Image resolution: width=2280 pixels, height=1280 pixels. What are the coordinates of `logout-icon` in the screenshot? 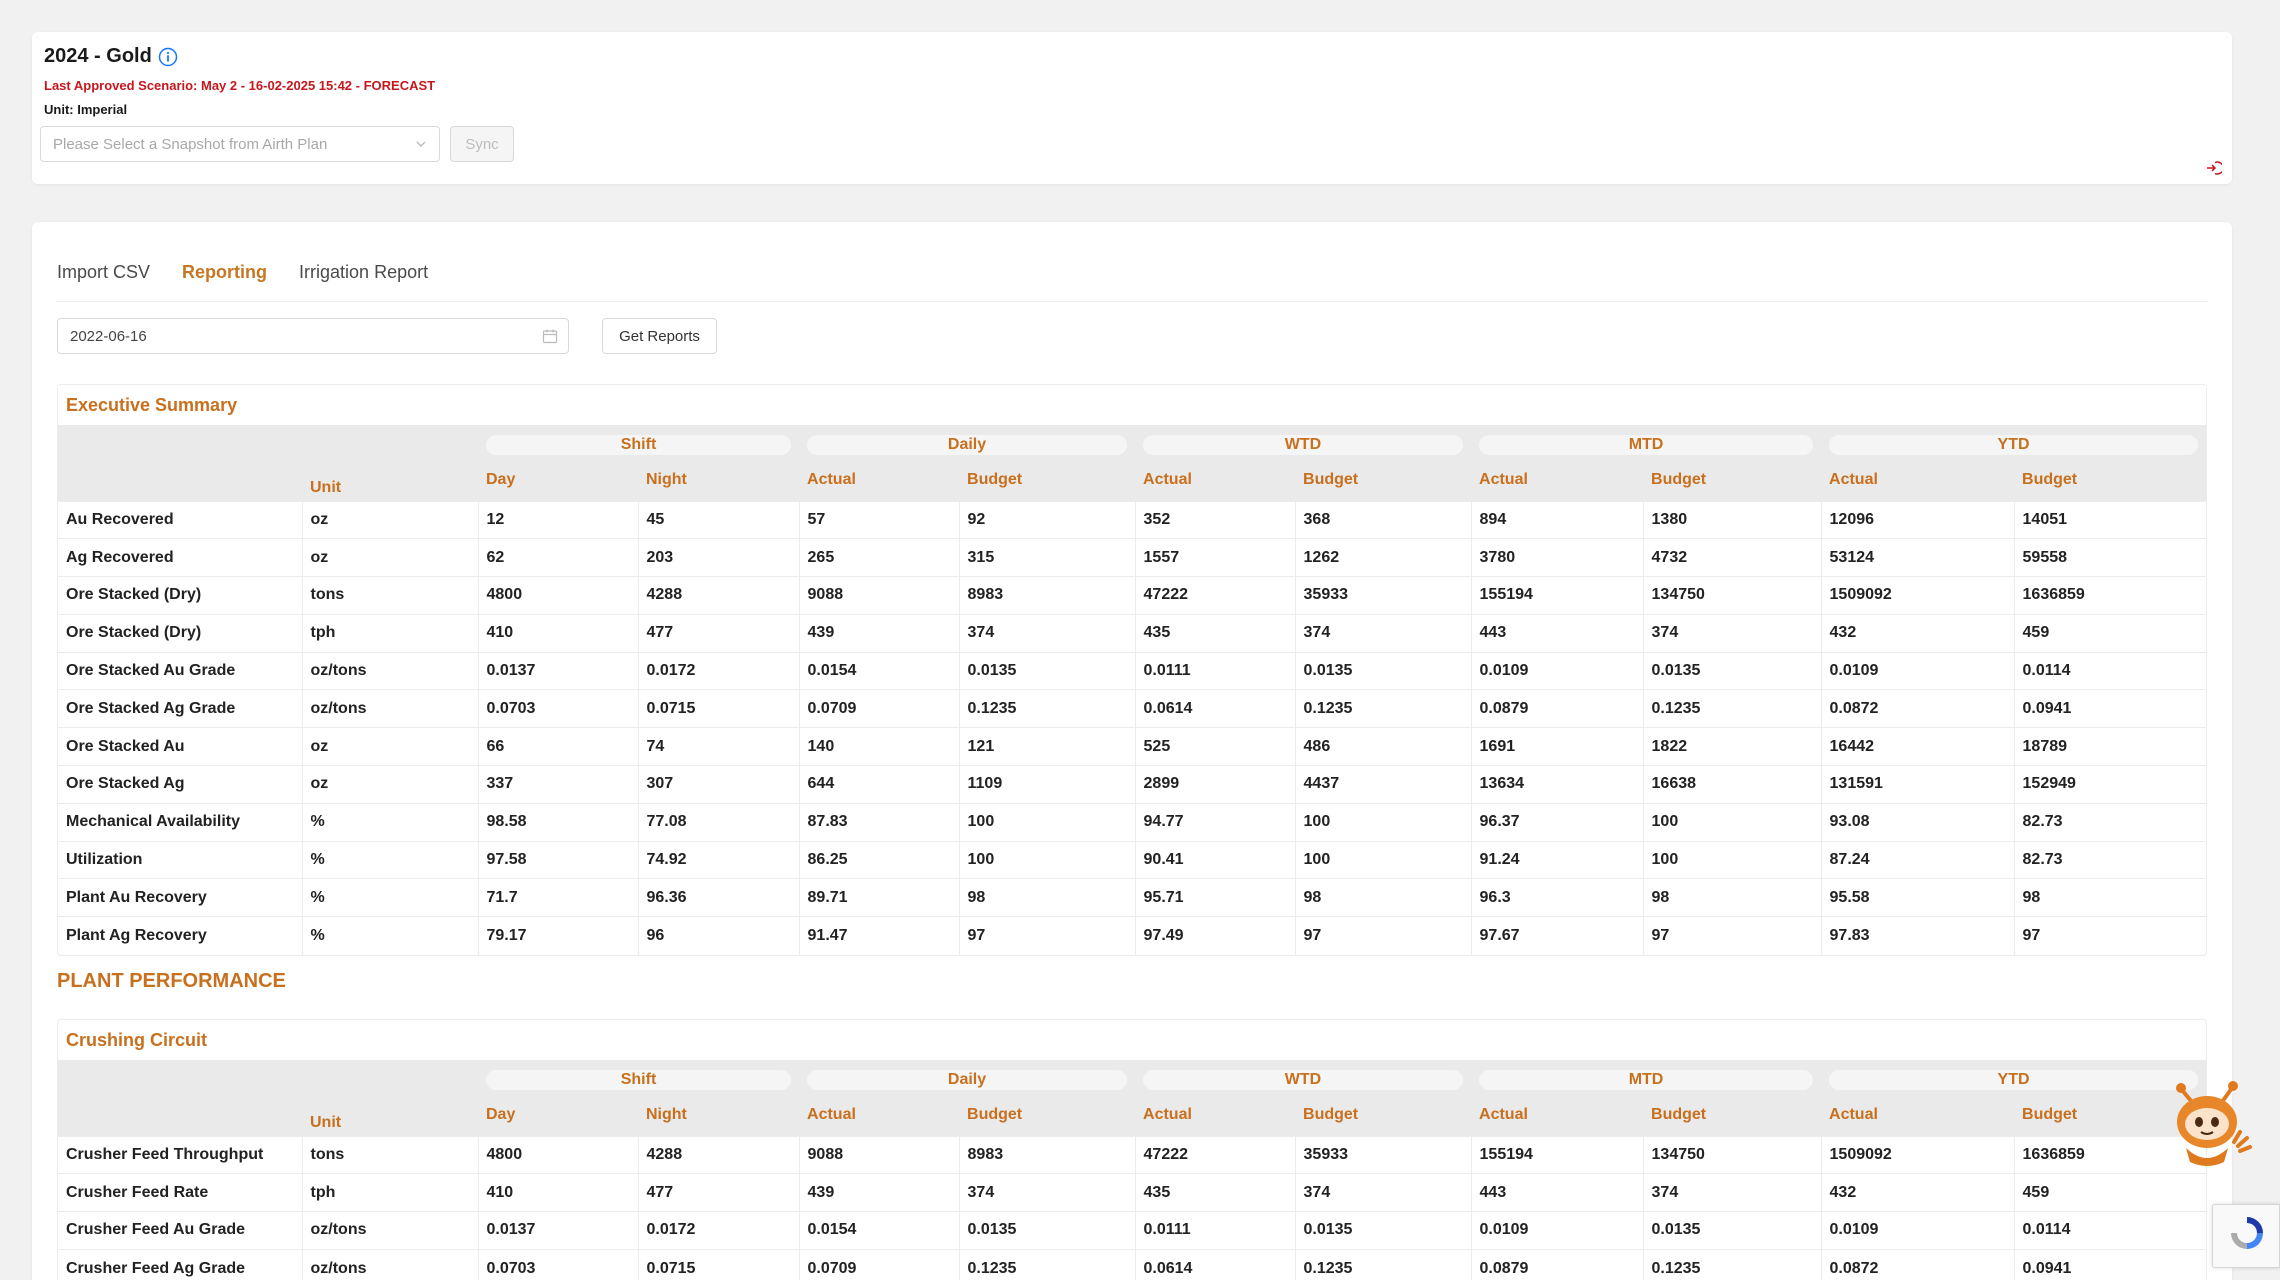 It's located at (2213, 168).